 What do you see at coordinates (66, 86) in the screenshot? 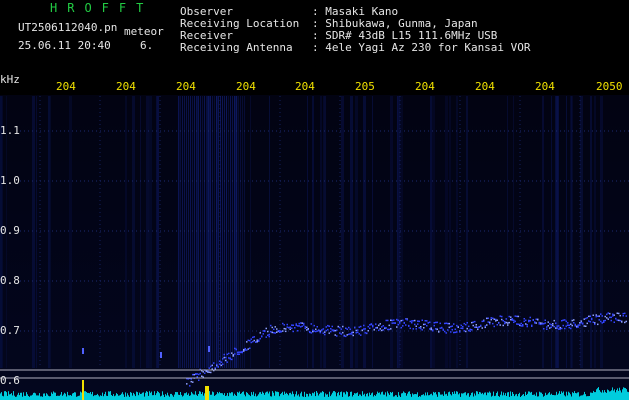
I see `x-tick: 204` at bounding box center [66, 86].